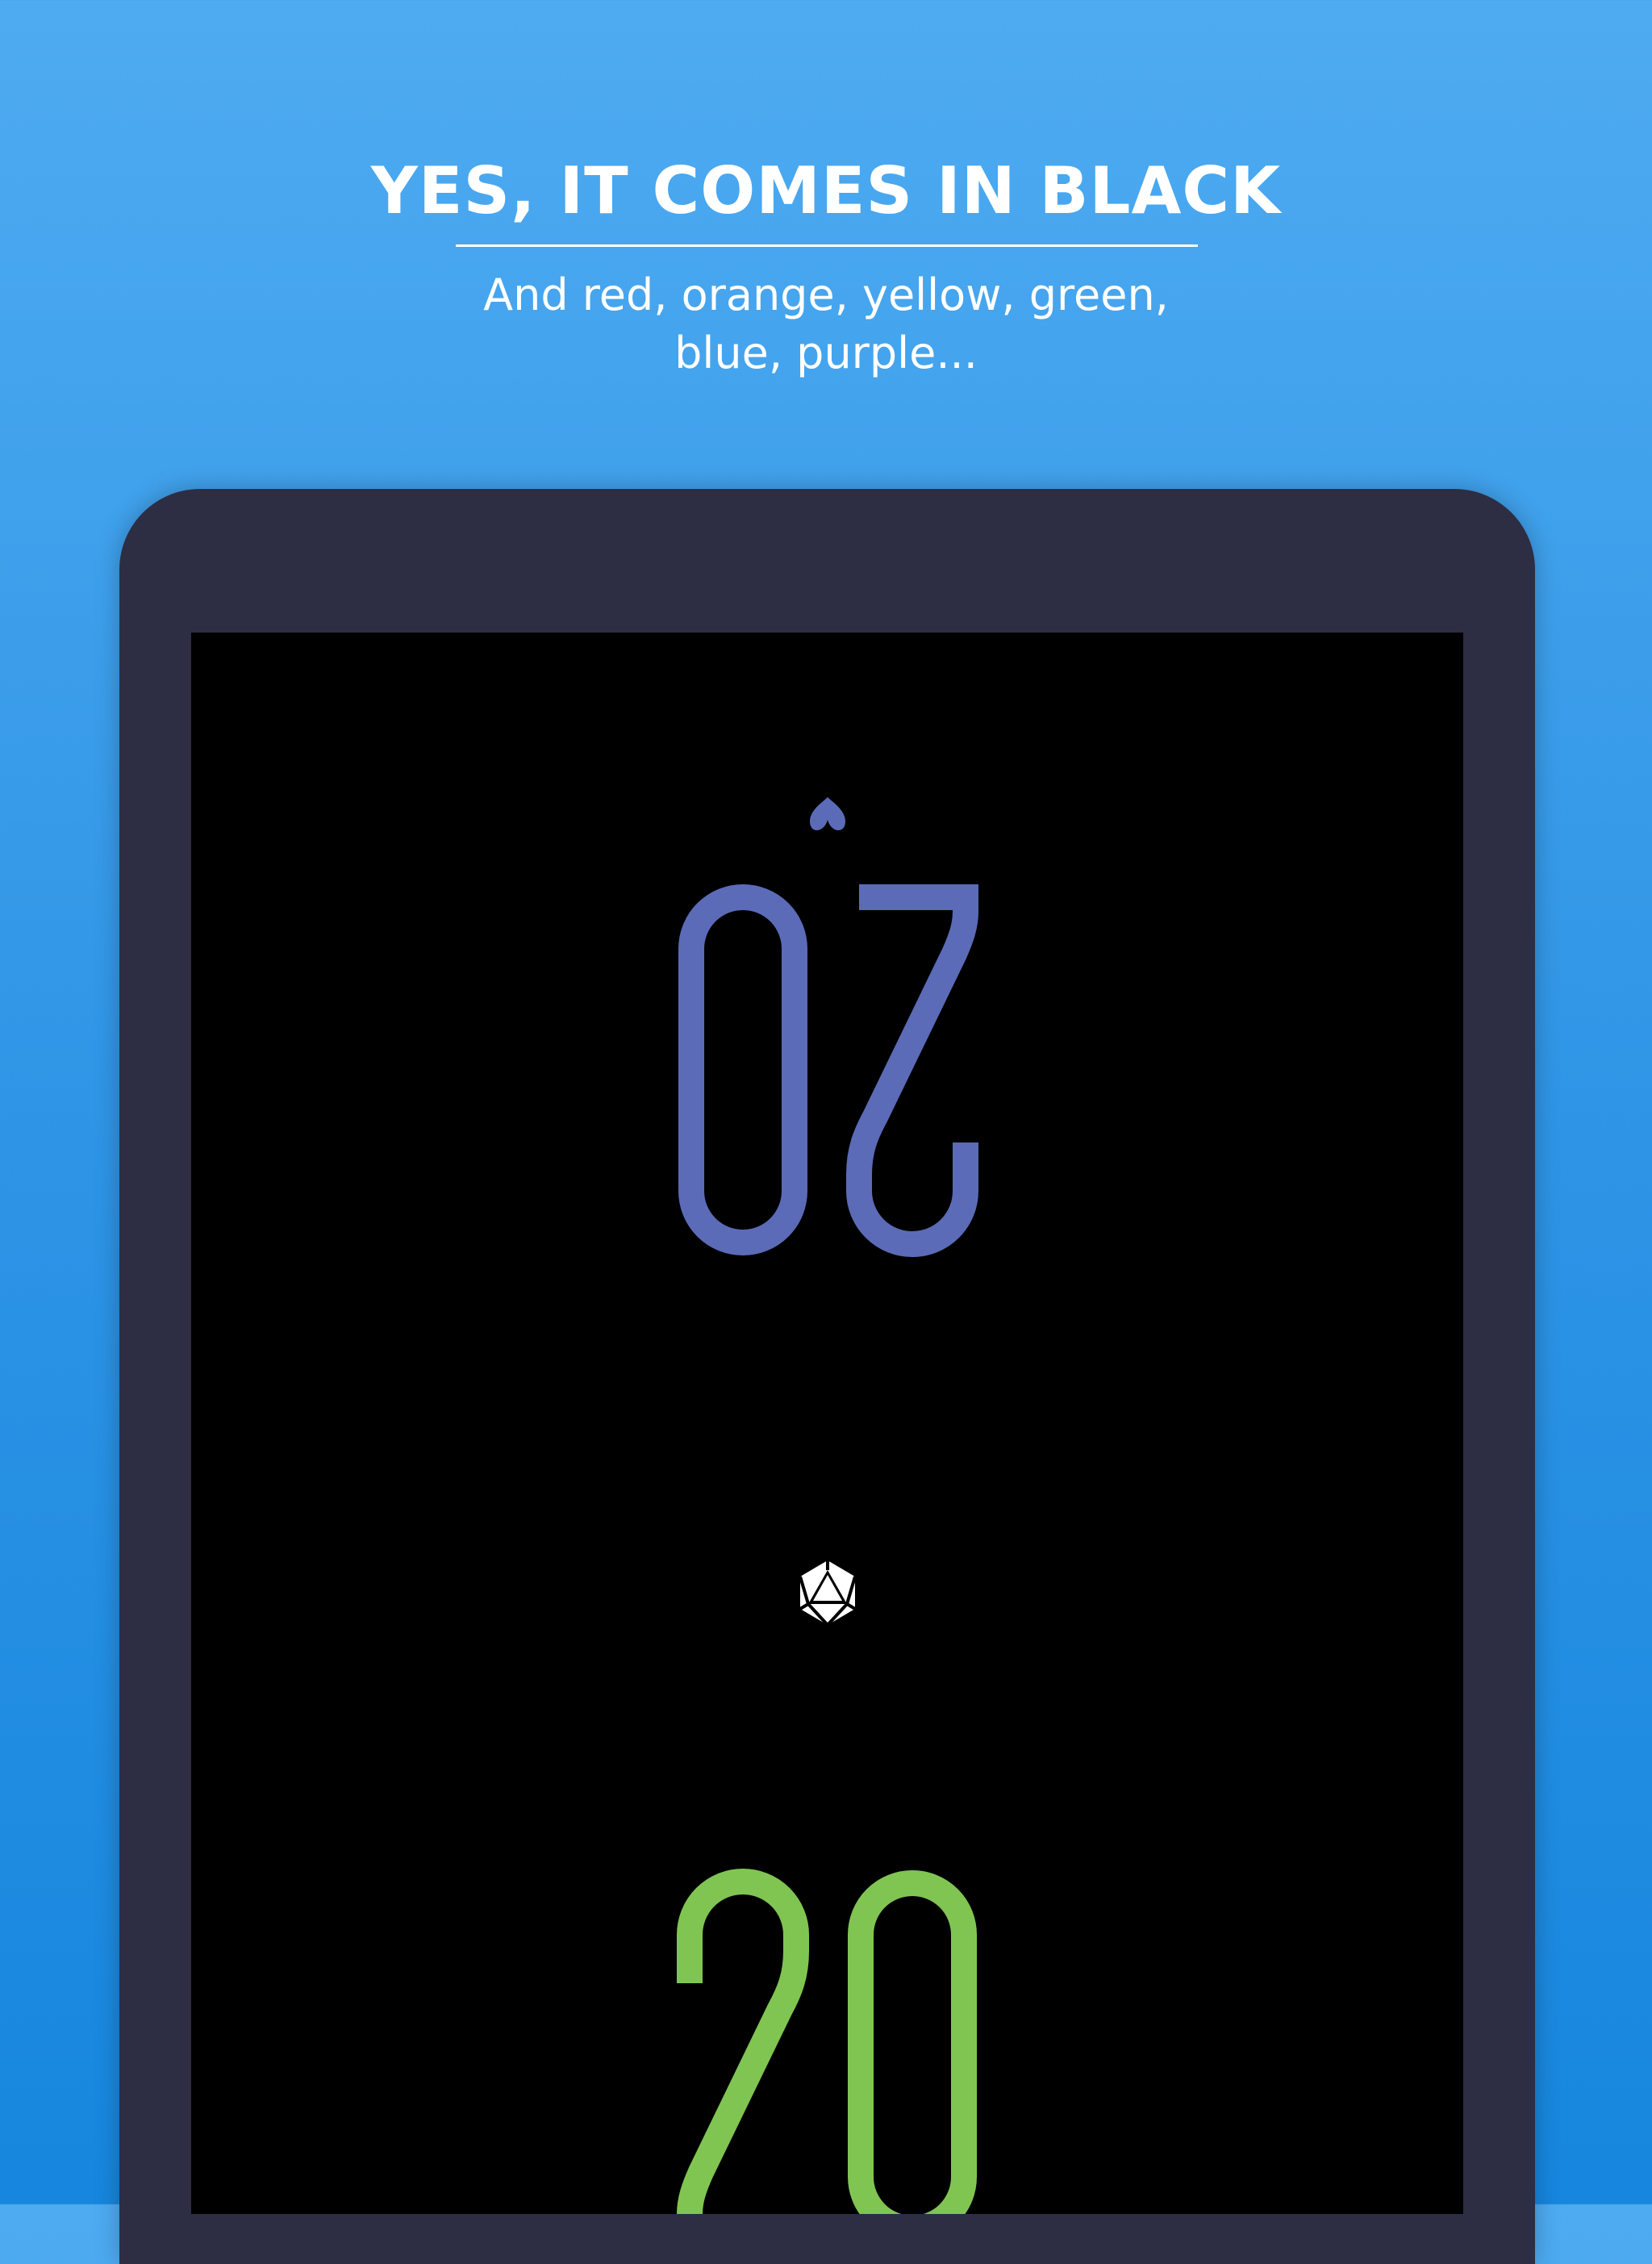  Describe the element at coordinates (826, 294) in the screenshot. I see `subheadline-line-1: And red, orange, yellow, green,` at that location.